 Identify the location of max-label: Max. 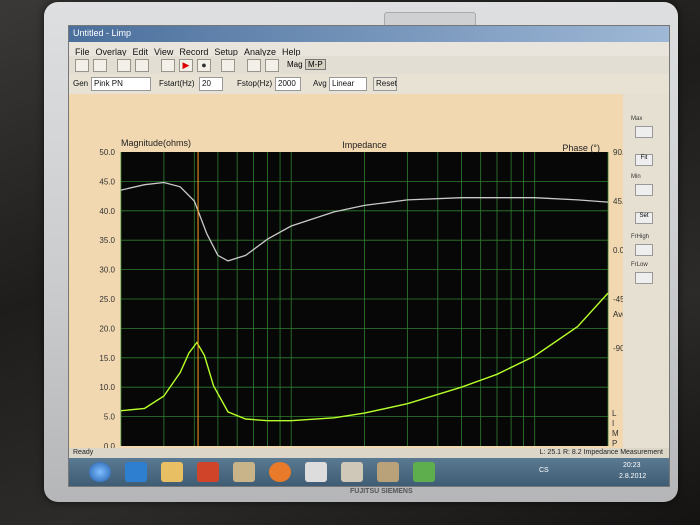
(637, 119).